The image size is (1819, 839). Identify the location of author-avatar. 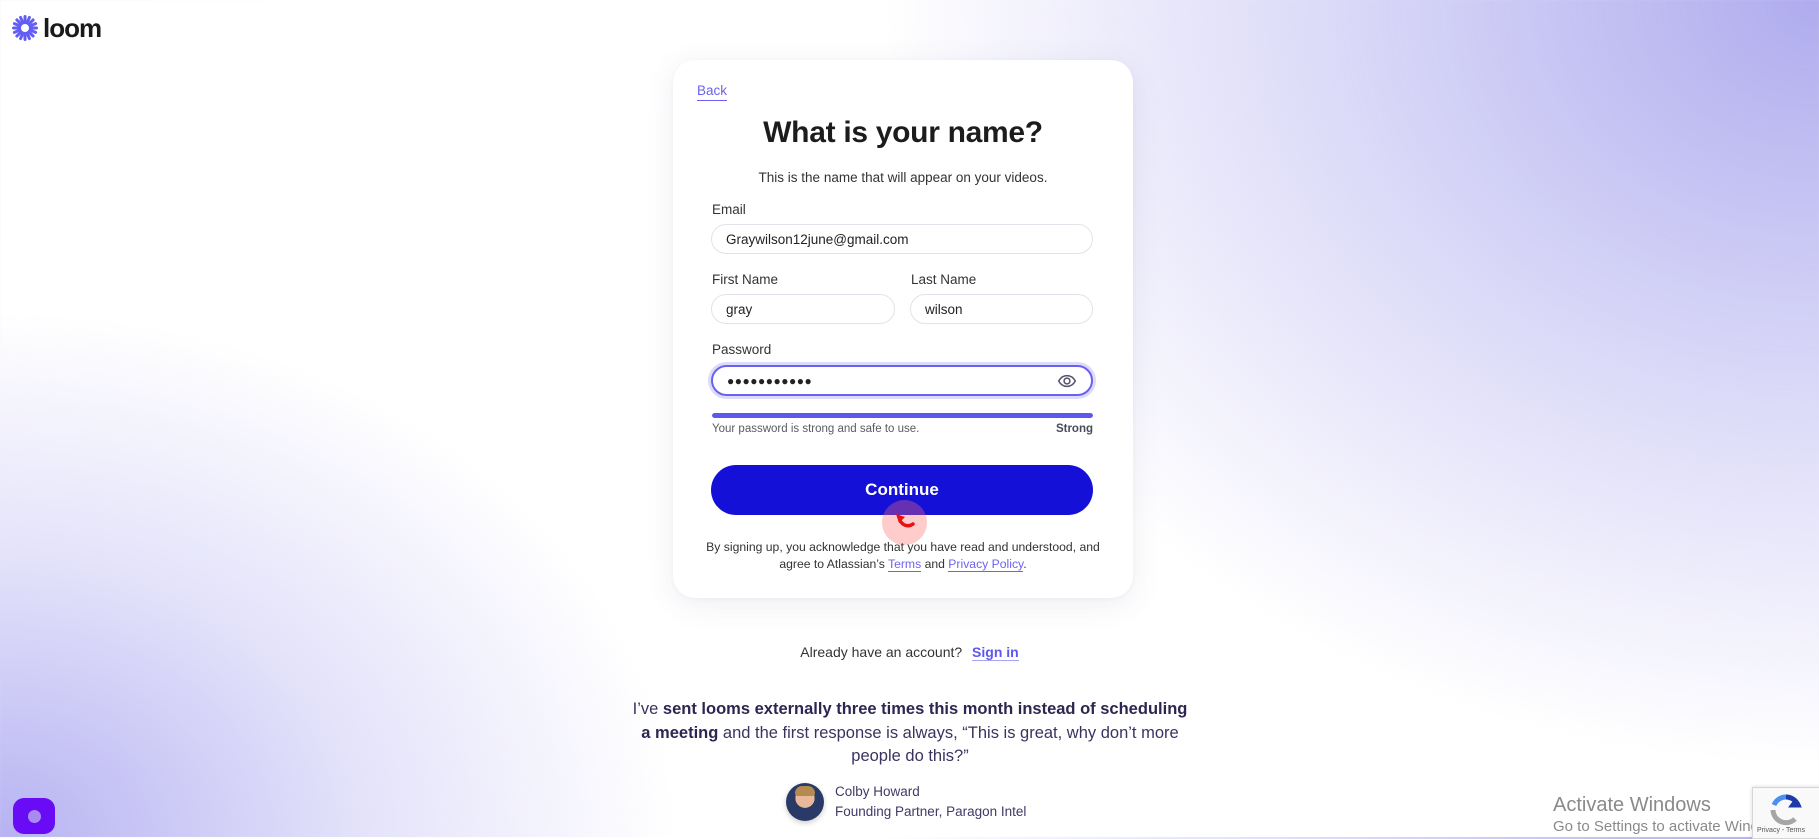
(805, 802).